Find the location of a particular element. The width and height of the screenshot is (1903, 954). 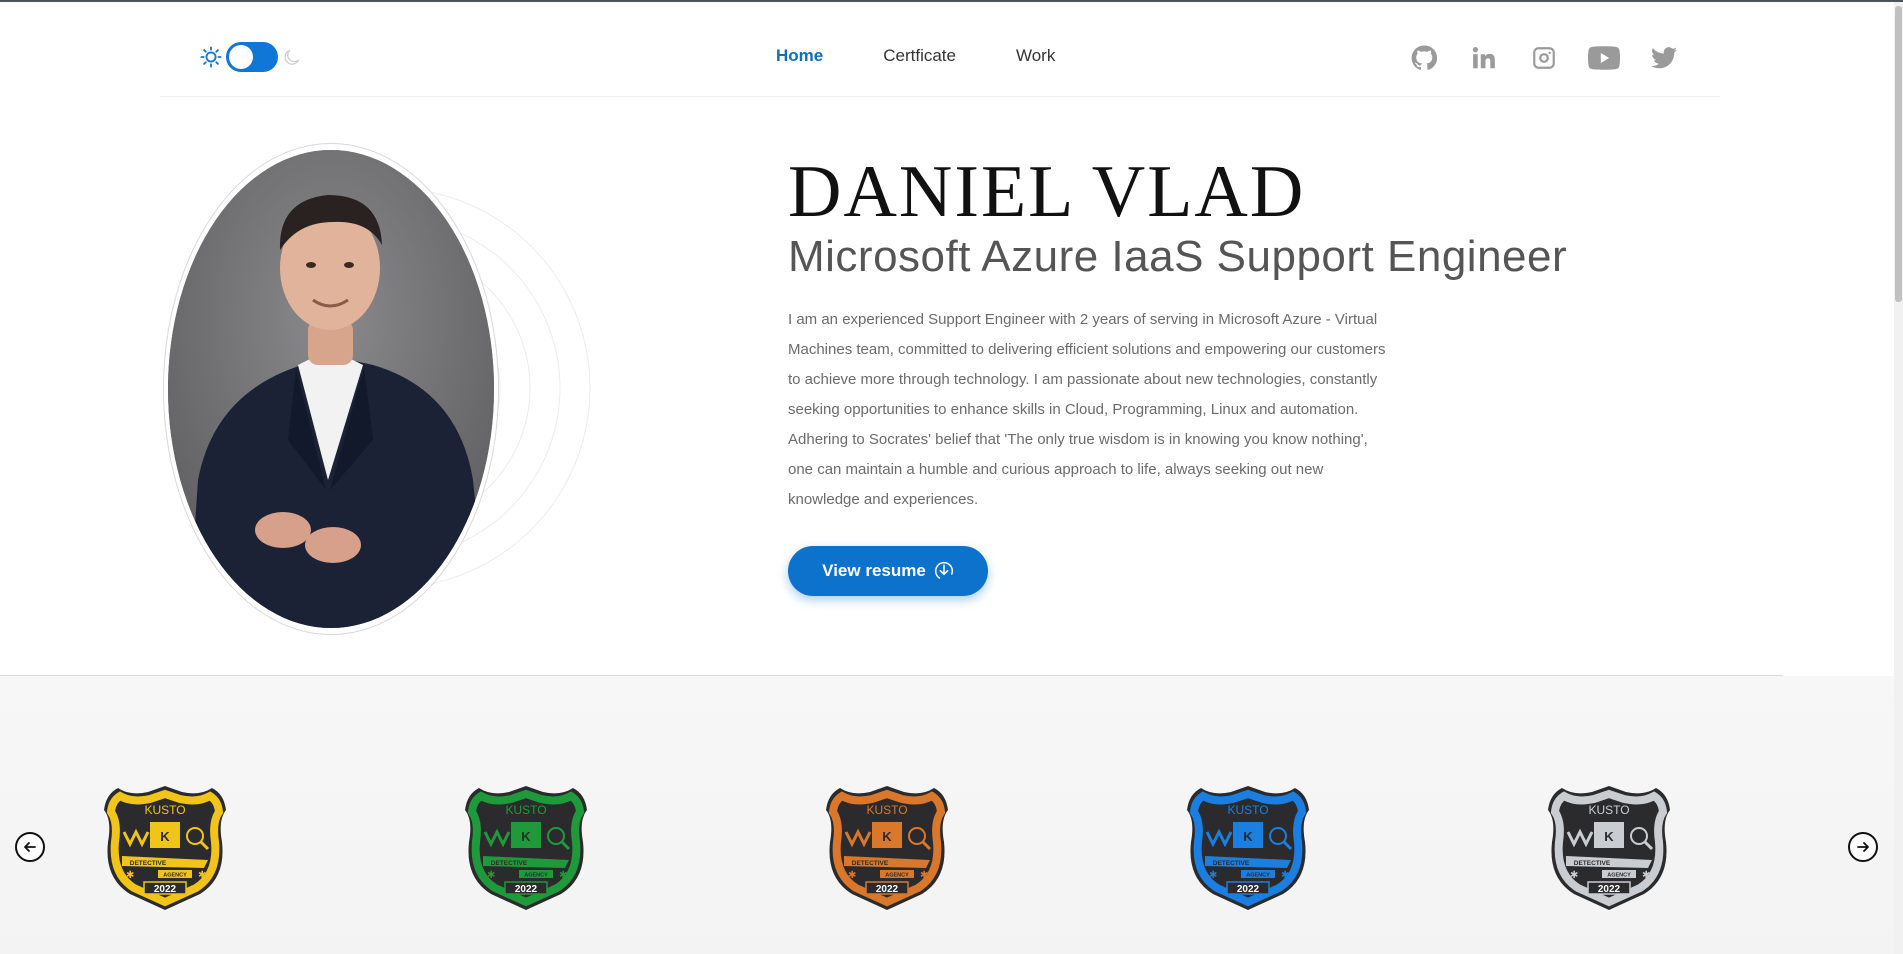

hero-role: Microsoft Azure IaaS Support Engineer is located at coordinates (1178, 256).